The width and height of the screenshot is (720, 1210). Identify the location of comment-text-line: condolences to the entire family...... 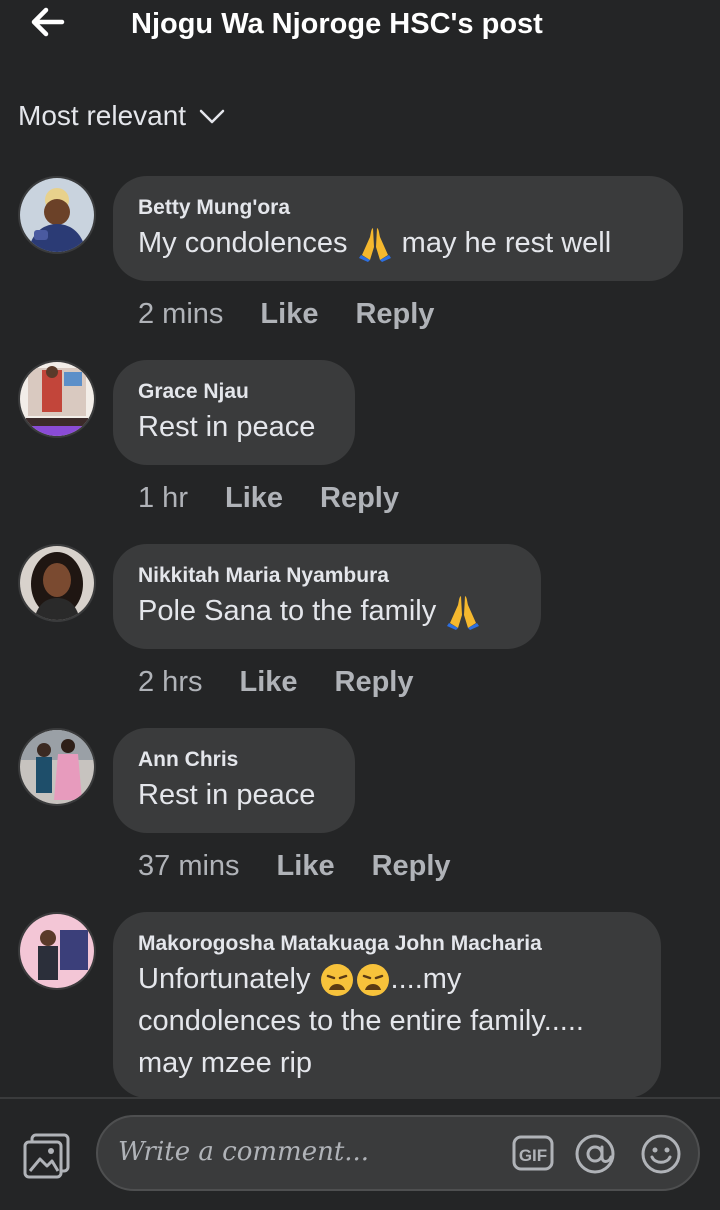
(361, 1021).